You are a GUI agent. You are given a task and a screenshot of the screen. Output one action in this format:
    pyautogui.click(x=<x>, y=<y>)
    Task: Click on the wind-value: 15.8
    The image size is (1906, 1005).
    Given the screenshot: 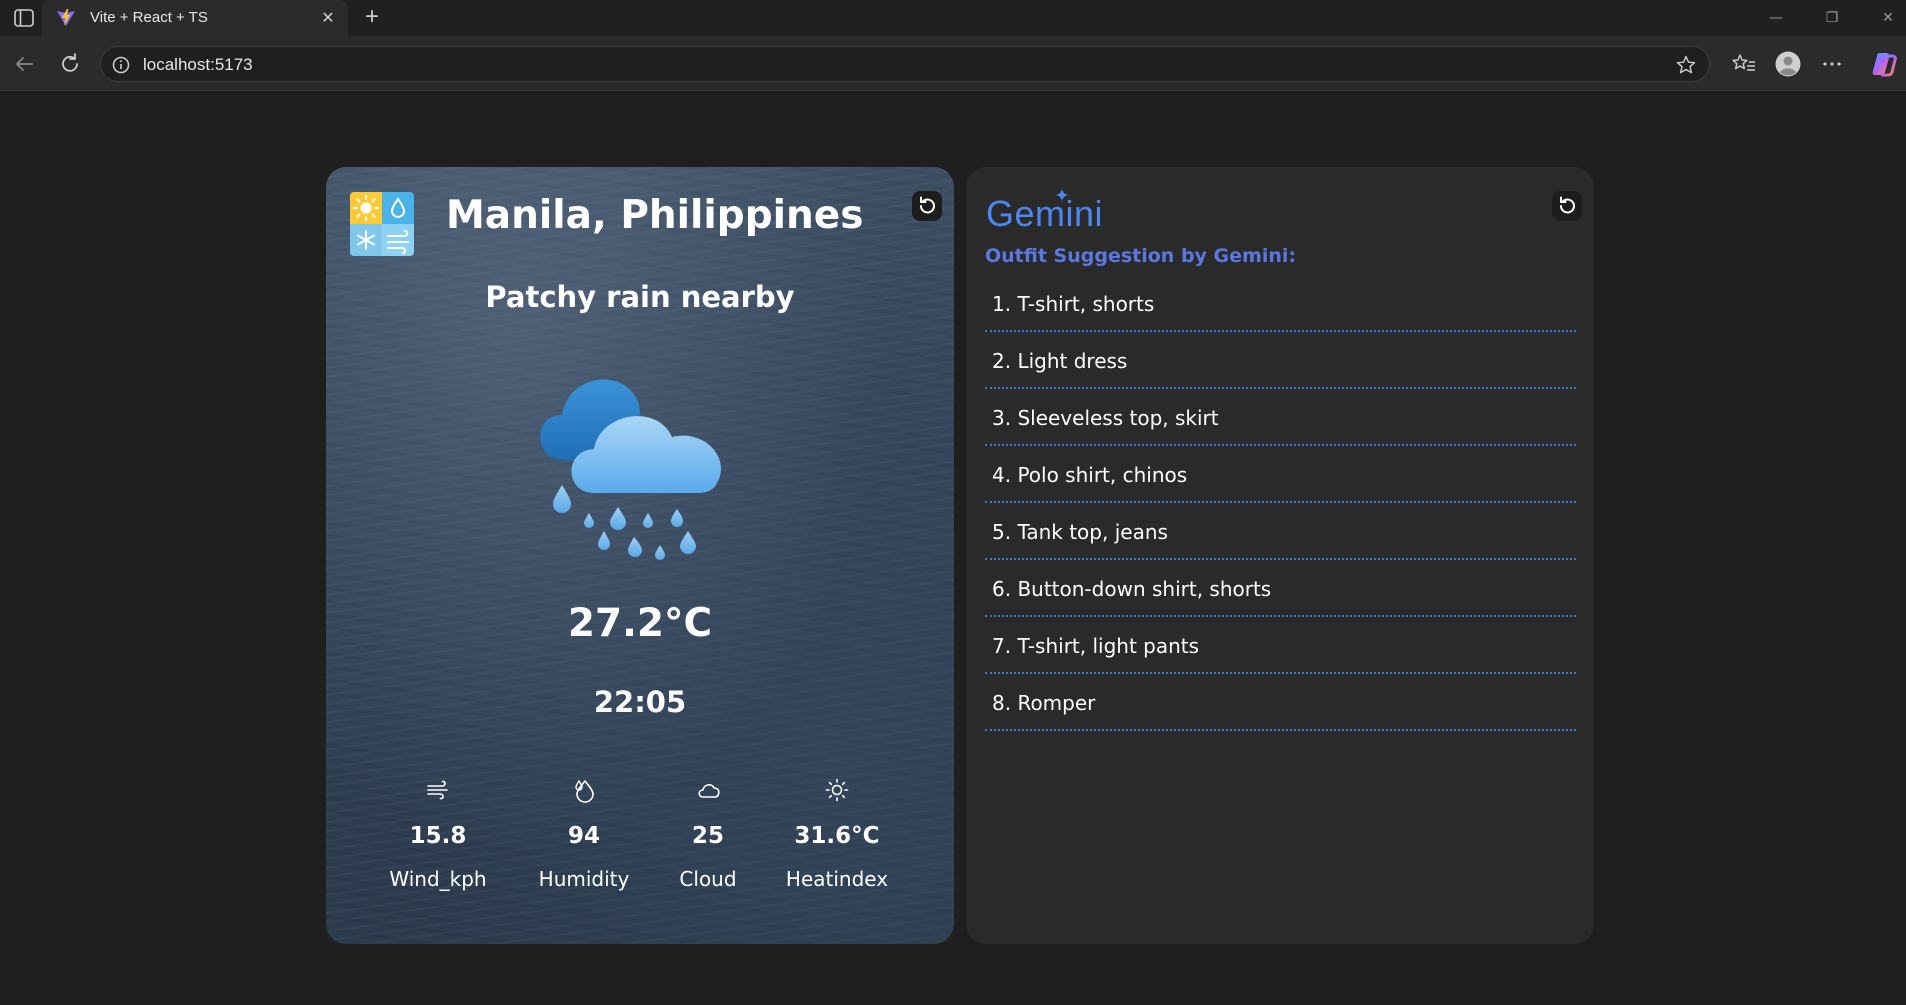 What is the action you would take?
    pyautogui.click(x=438, y=836)
    